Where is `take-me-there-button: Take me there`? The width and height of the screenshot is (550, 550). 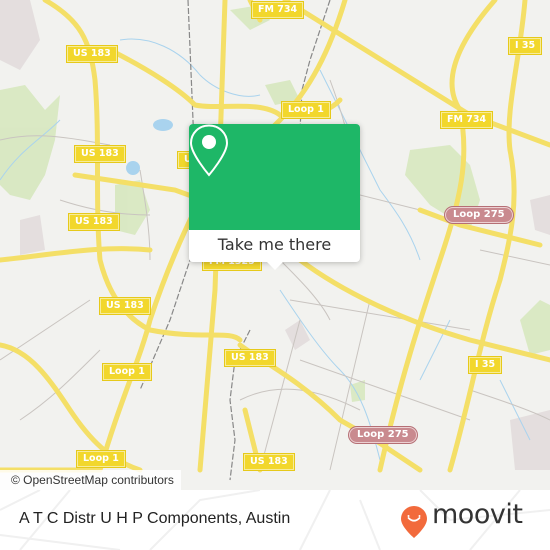
take-me-there-button: Take me there is located at coordinates (274, 246).